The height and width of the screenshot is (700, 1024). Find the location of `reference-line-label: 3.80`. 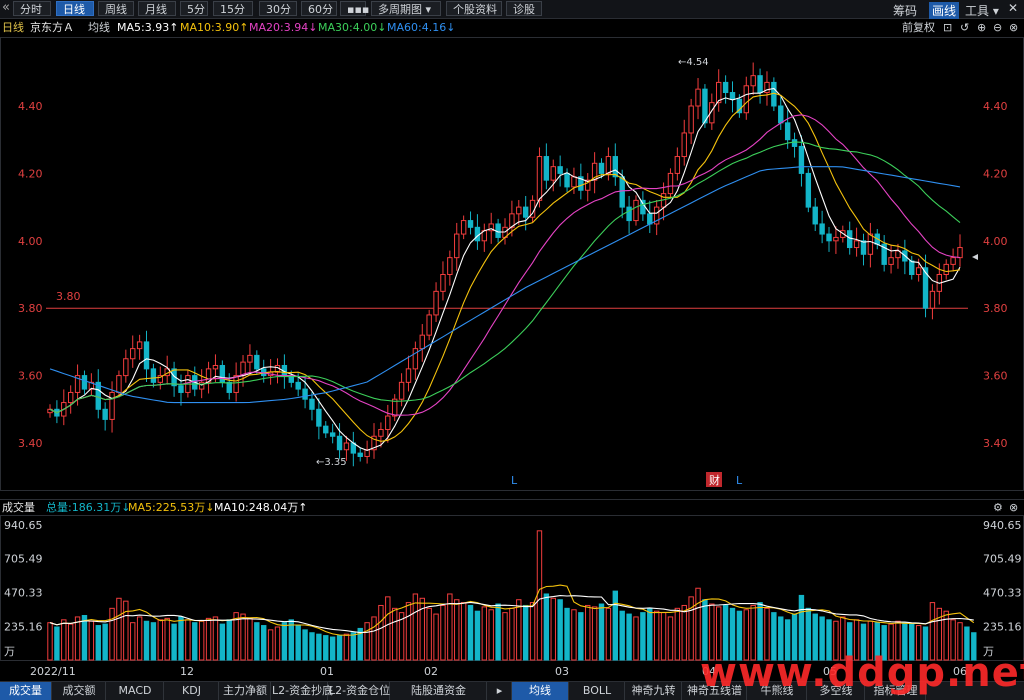

reference-line-label: 3.80 is located at coordinates (68, 296).